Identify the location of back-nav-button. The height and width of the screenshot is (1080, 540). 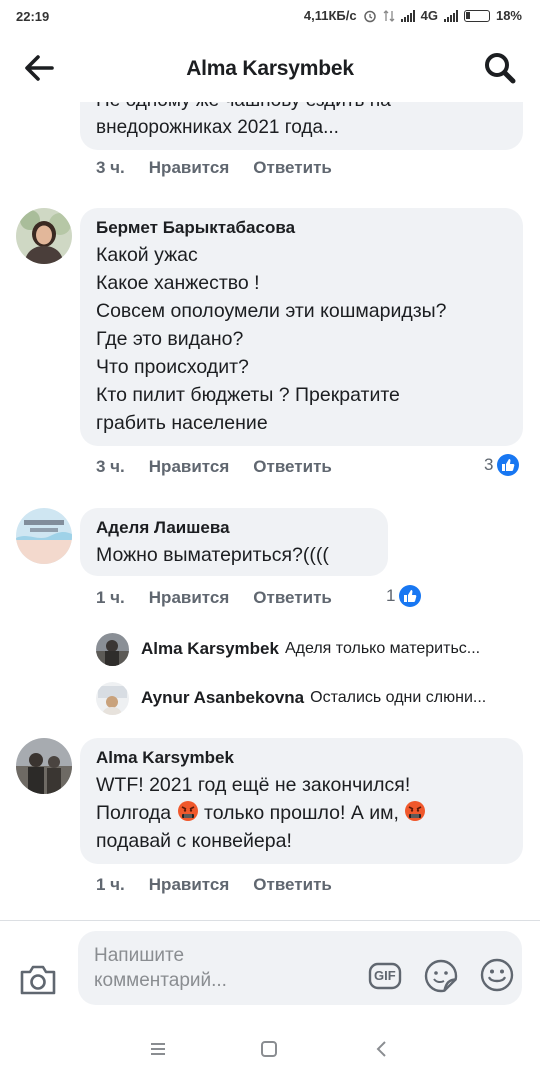
(382, 1049).